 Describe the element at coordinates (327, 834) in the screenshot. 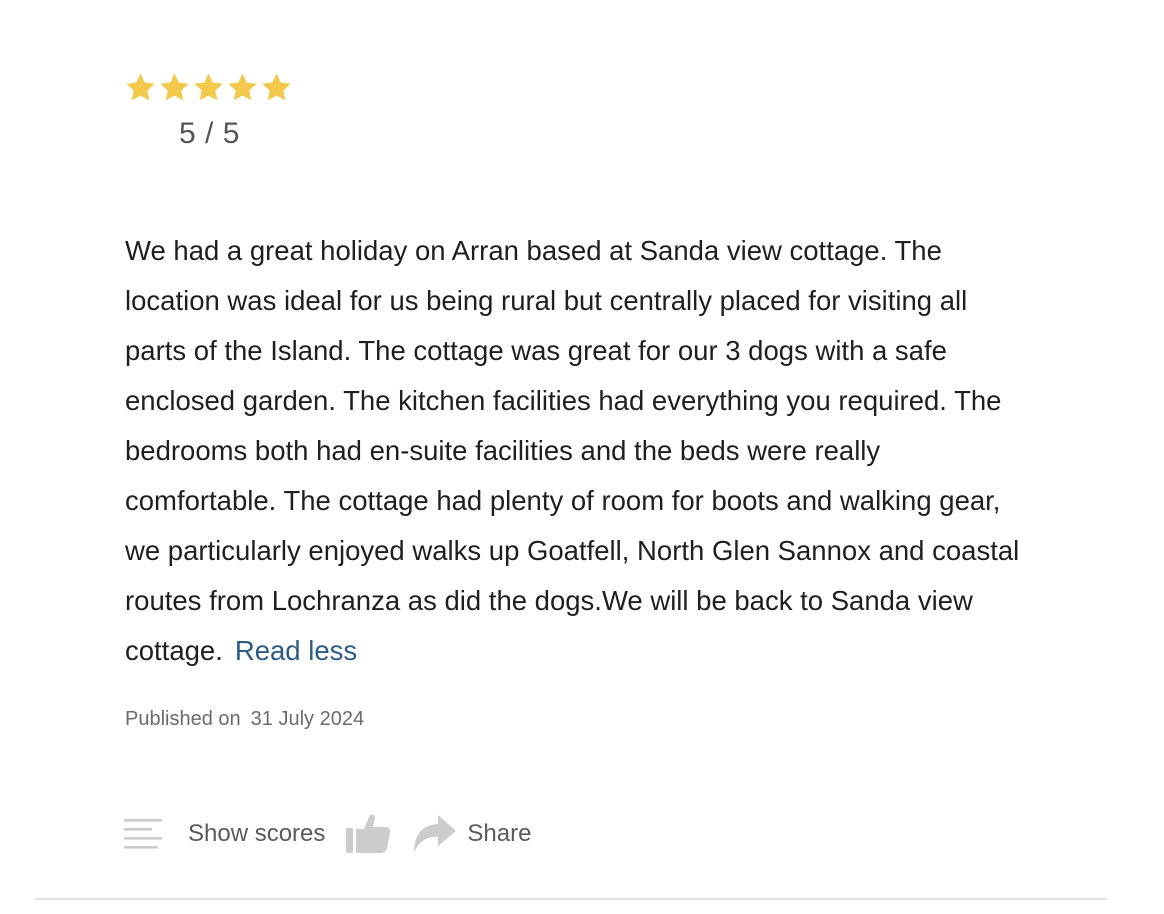

I see `review-actions: Show scores Share` at that location.